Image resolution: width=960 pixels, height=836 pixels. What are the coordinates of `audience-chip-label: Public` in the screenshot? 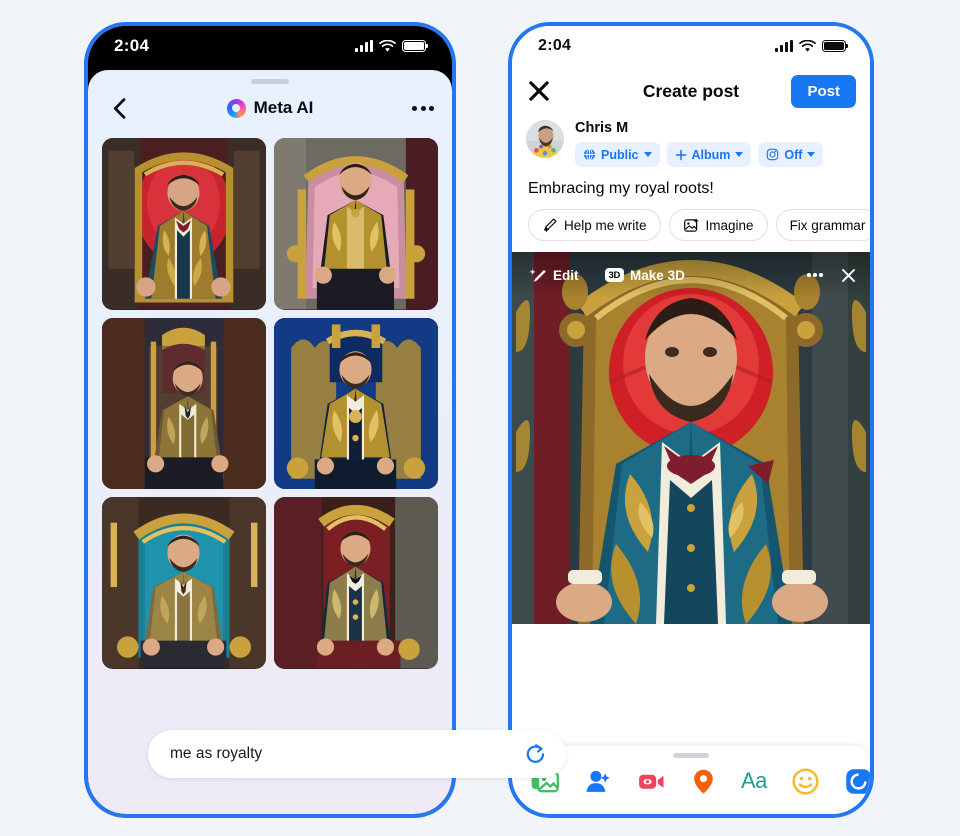 It's located at (620, 154).